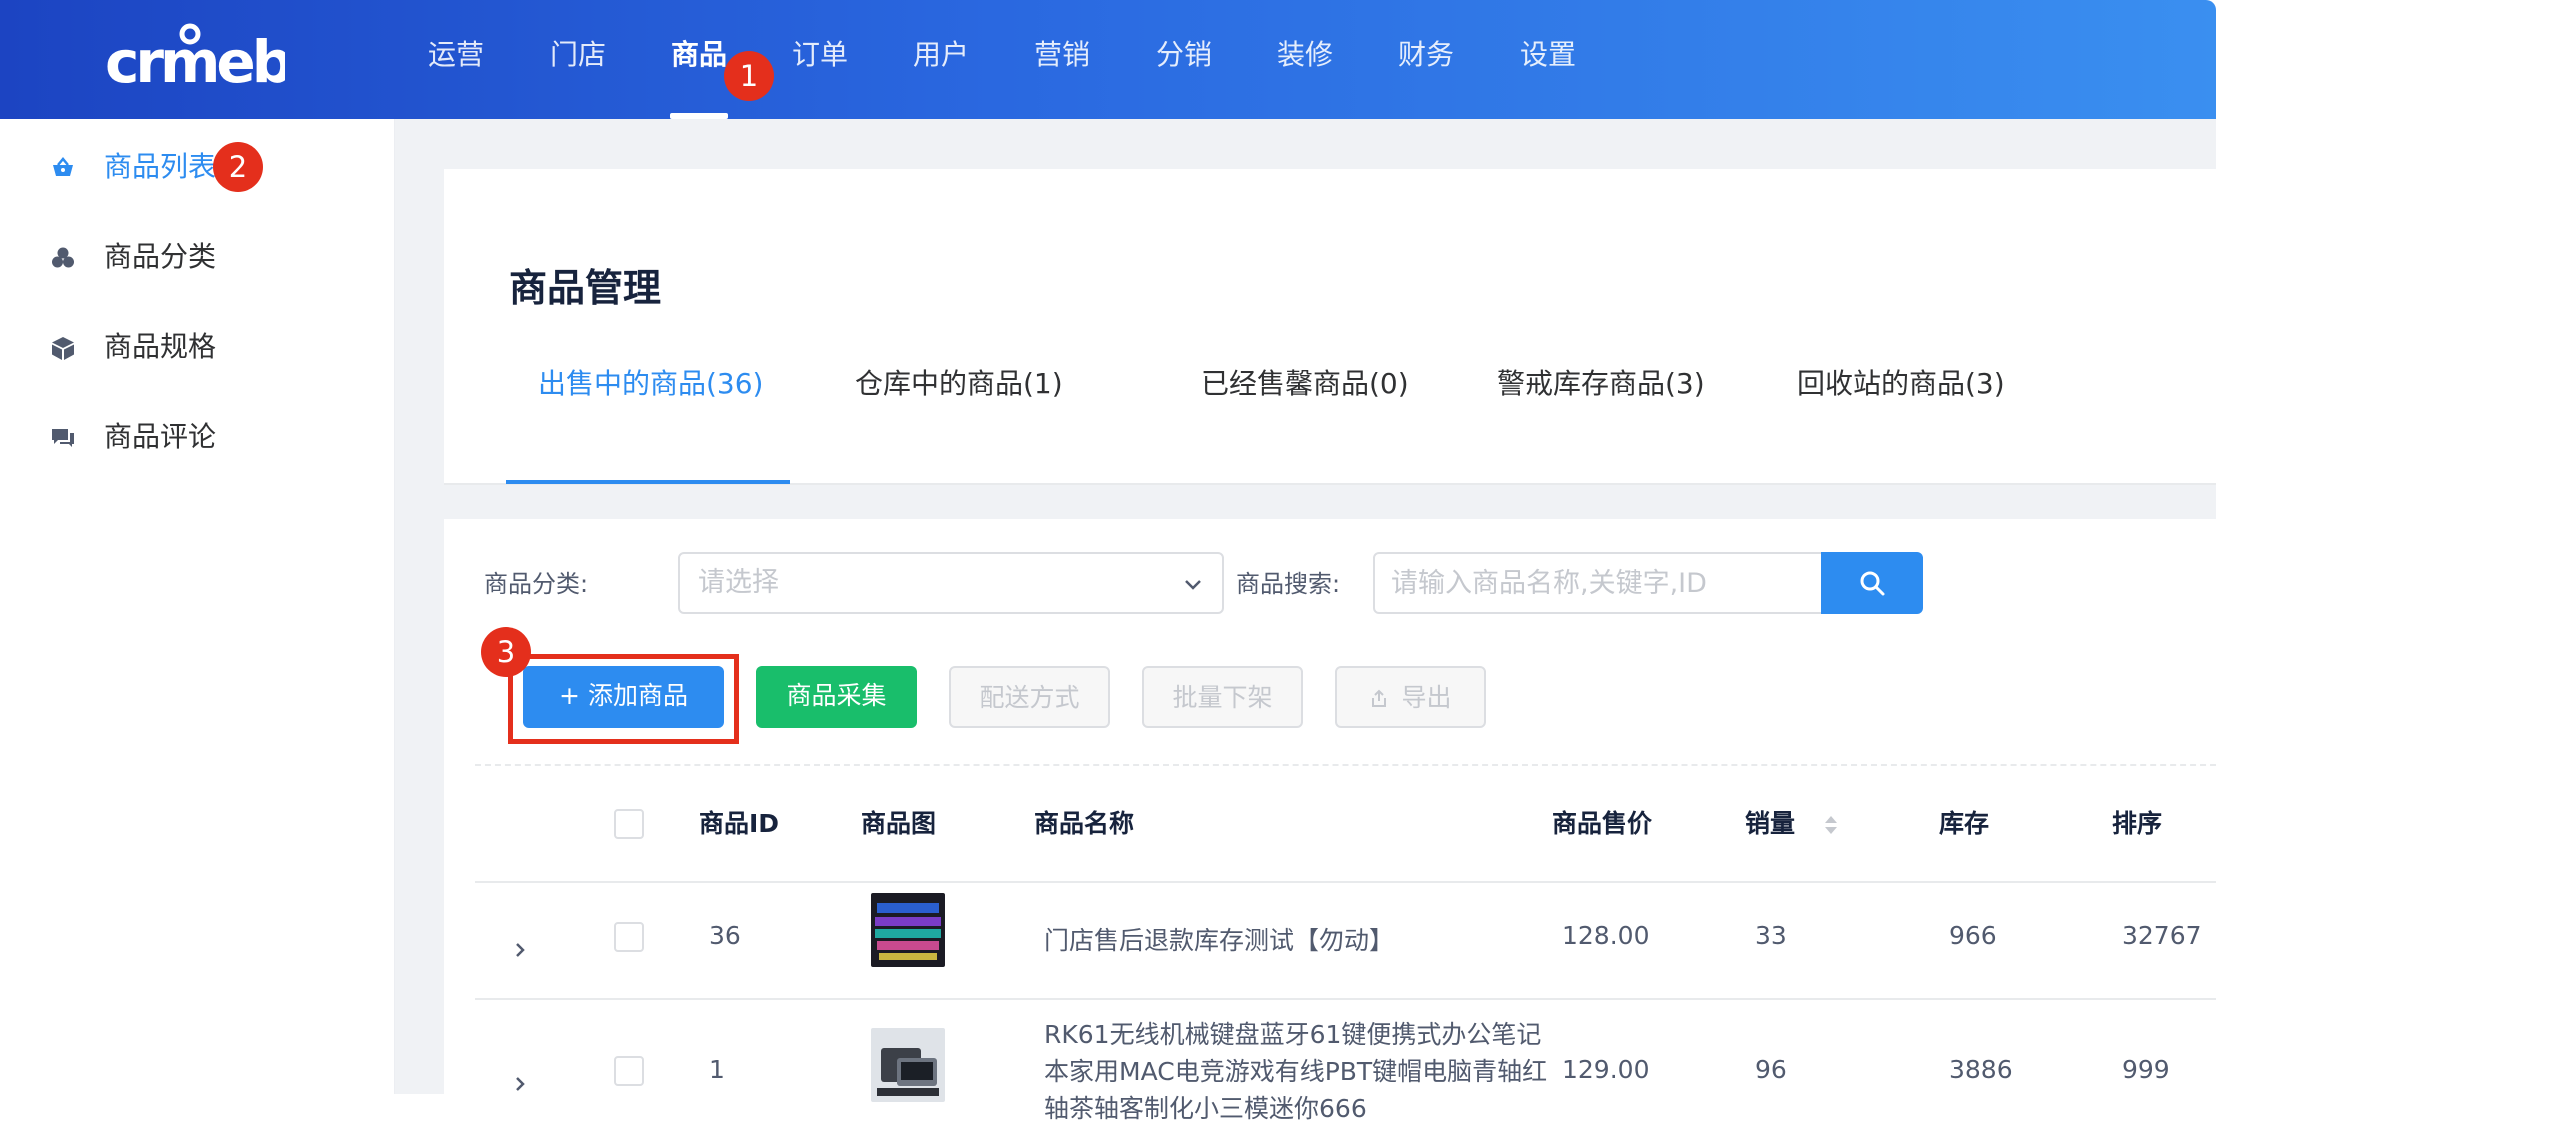 This screenshot has height=1127, width=2560. What do you see at coordinates (1606, 1069) in the screenshot?
I see `product-price: 129.00` at bounding box center [1606, 1069].